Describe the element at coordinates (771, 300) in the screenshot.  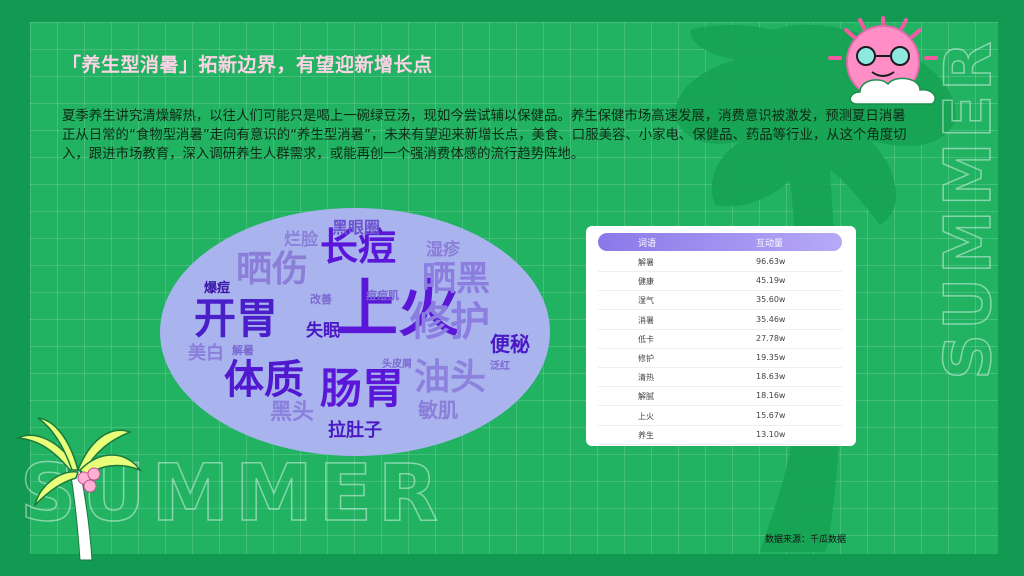
I see `cell-interaction: 35.60w` at that location.